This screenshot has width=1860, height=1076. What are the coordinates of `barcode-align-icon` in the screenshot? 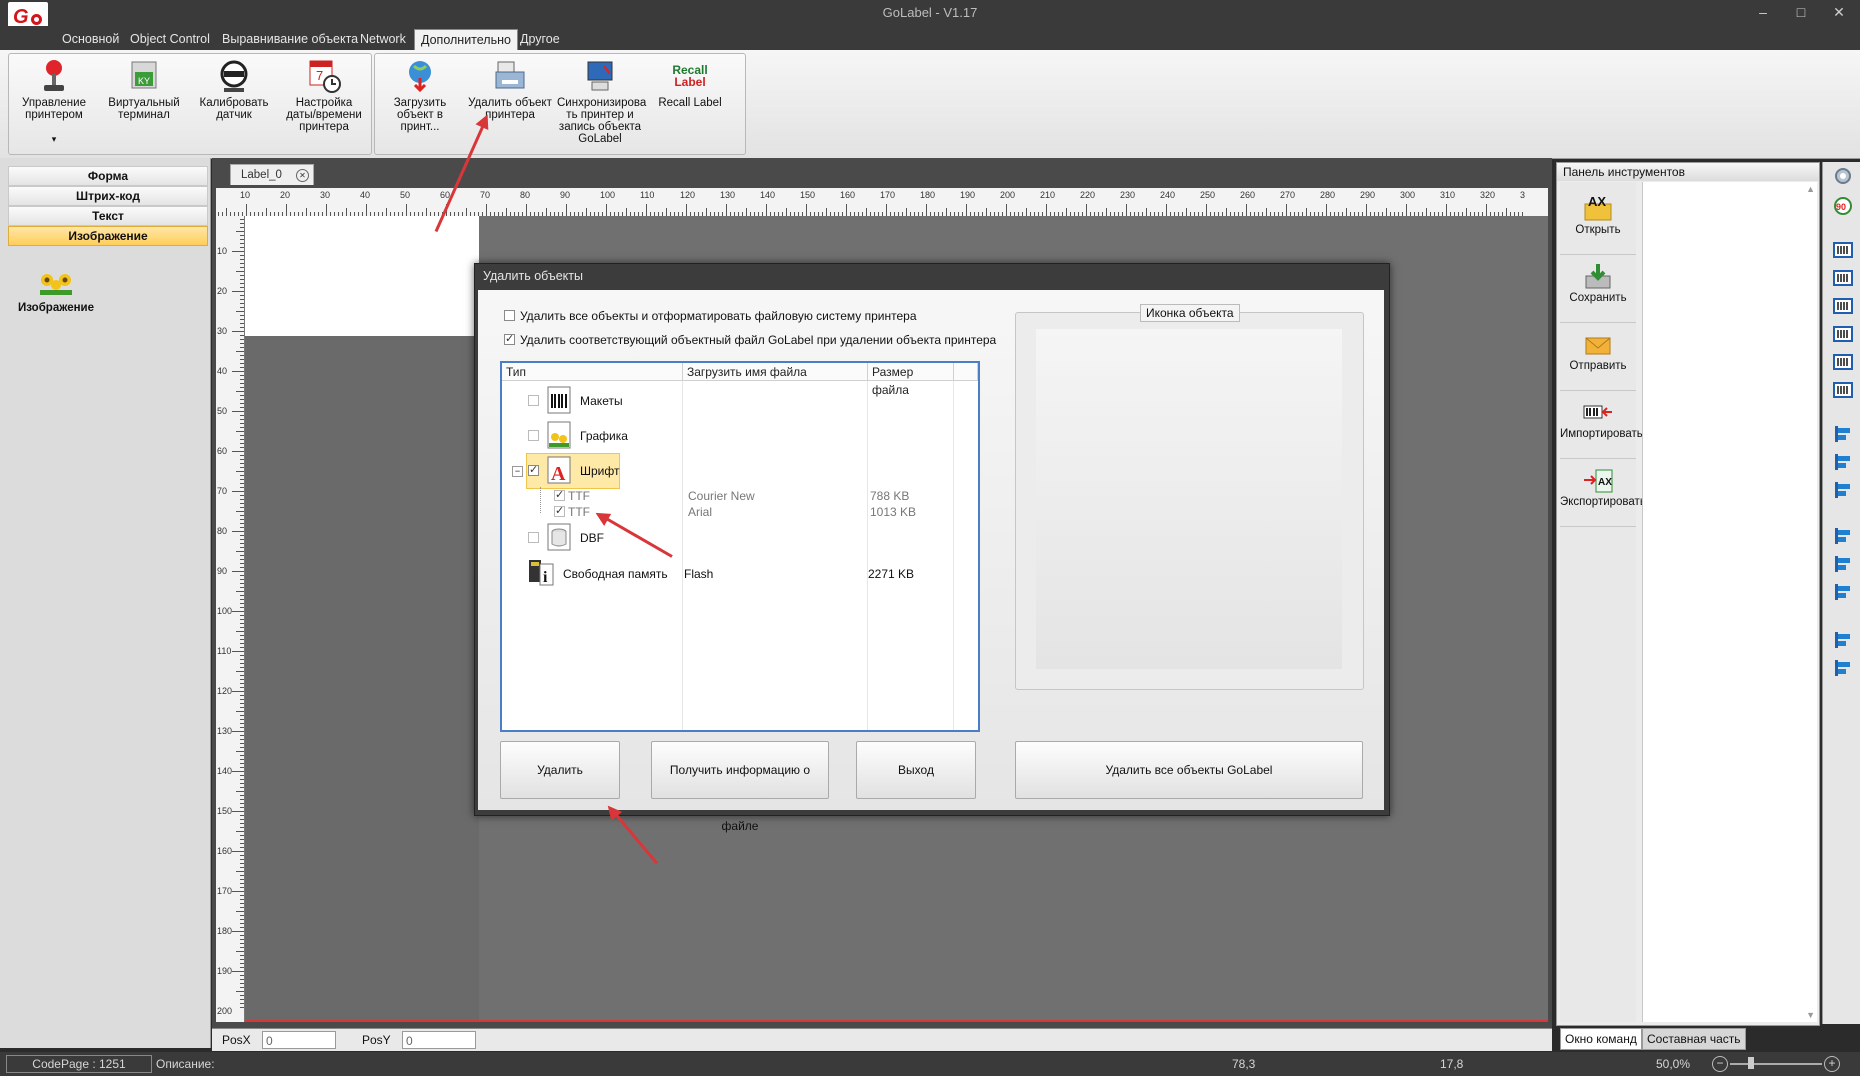 It's located at (1843, 250).